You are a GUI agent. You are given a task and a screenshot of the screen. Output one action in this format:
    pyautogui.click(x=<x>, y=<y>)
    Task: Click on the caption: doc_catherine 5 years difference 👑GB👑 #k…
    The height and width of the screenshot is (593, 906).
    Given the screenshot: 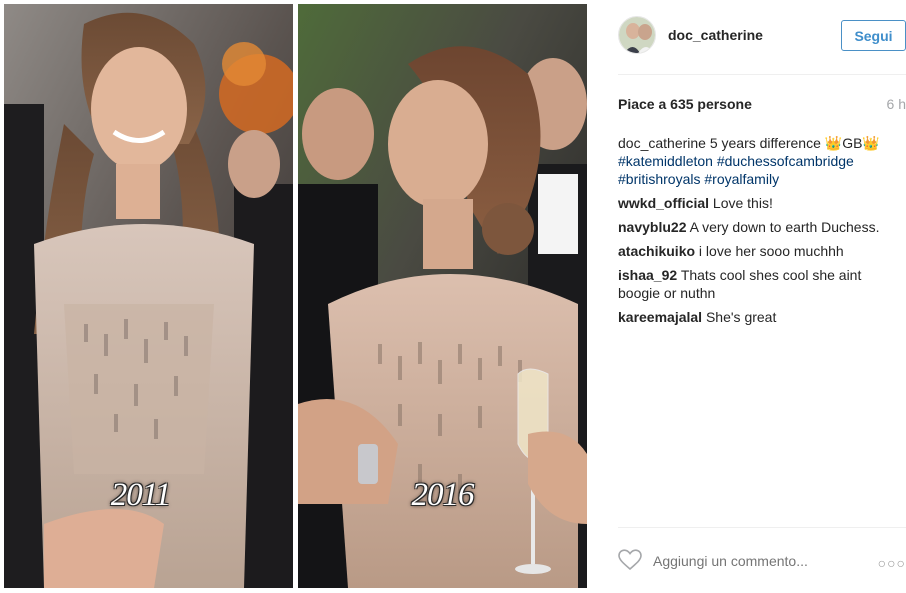 What is the action you would take?
    pyautogui.click(x=761, y=161)
    